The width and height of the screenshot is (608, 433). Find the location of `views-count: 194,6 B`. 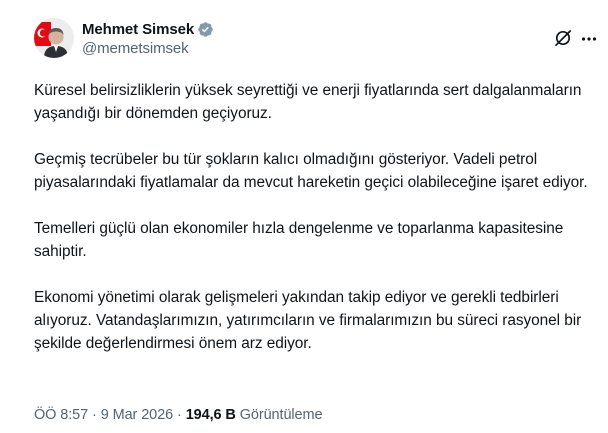

views-count: 194,6 B is located at coordinates (210, 415).